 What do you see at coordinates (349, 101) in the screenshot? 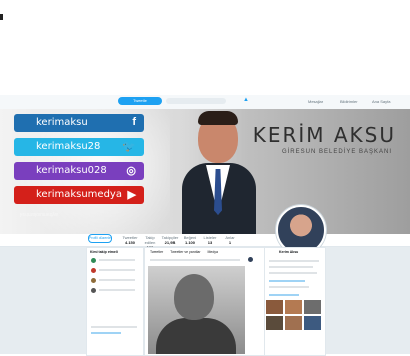
I see `nav-notifications: Bildirimler` at bounding box center [349, 101].